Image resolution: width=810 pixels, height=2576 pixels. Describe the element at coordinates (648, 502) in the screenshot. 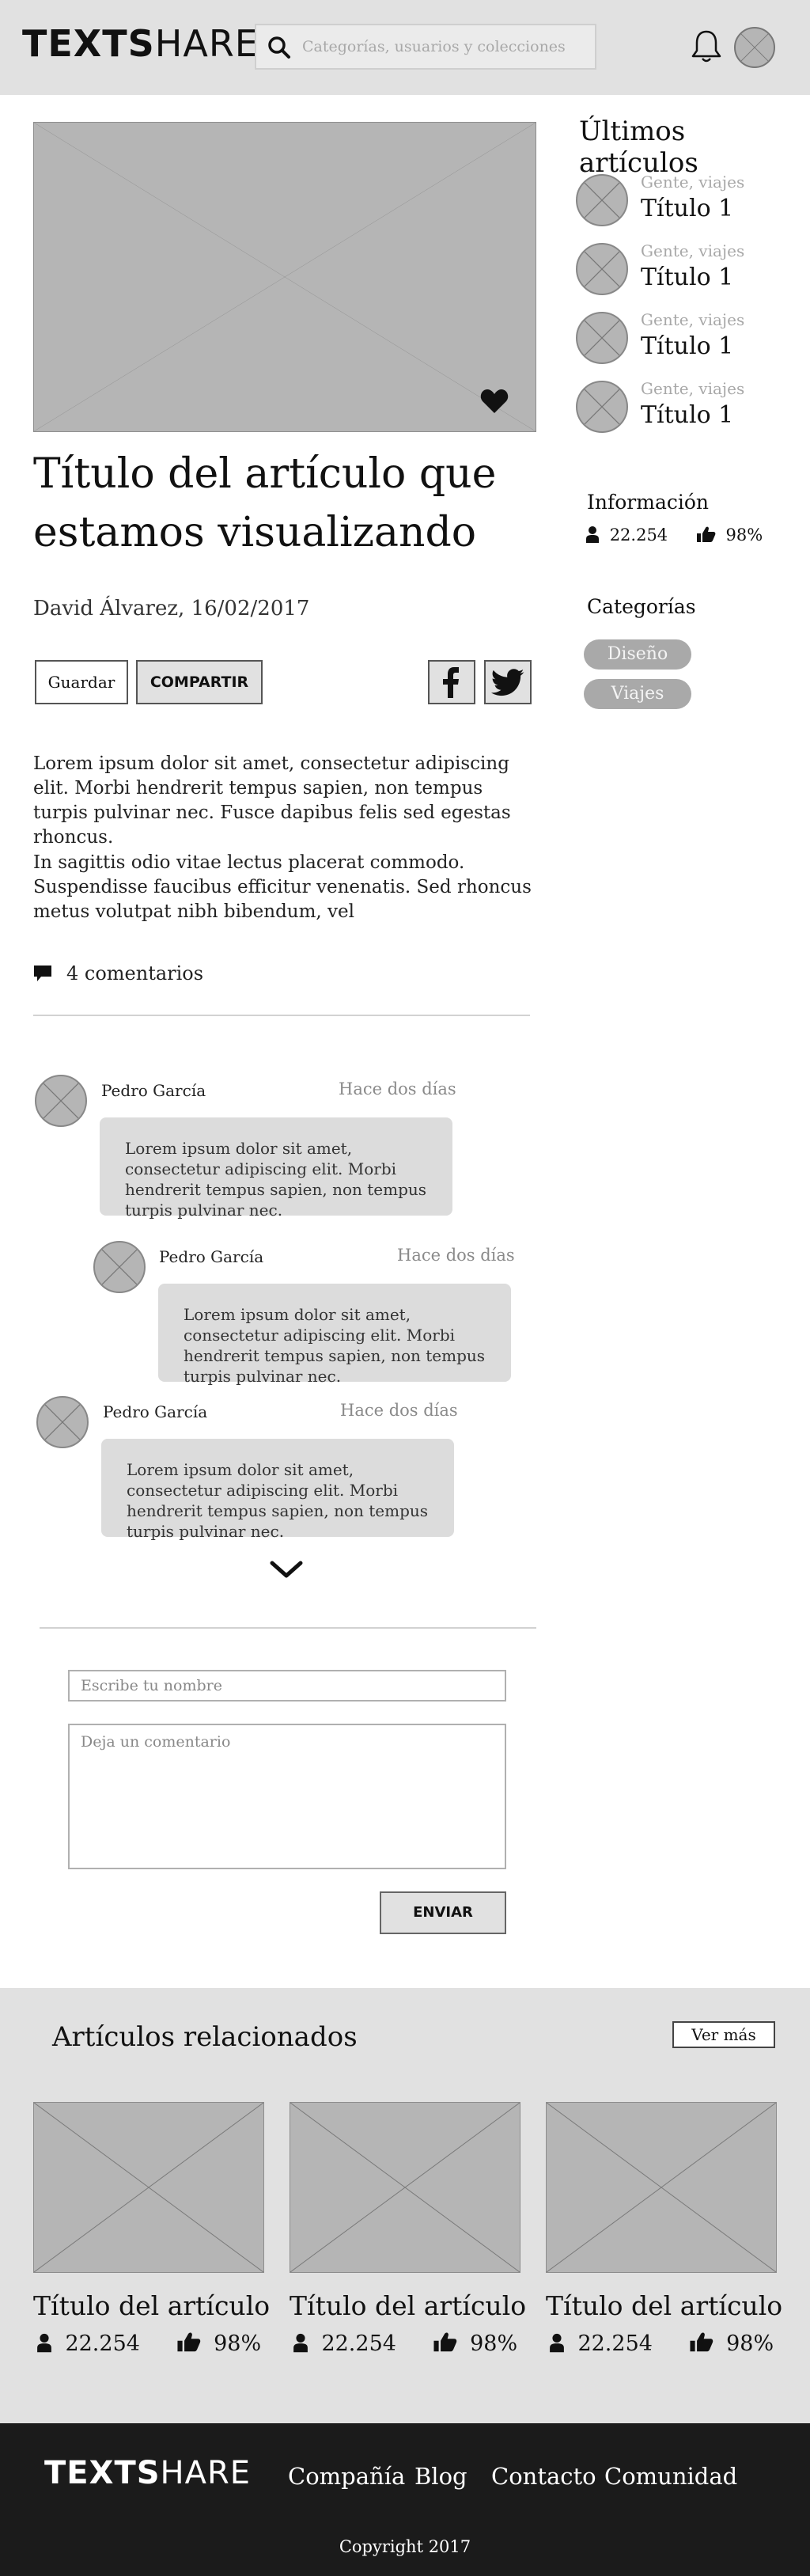

I see `info-heading: Información` at that location.